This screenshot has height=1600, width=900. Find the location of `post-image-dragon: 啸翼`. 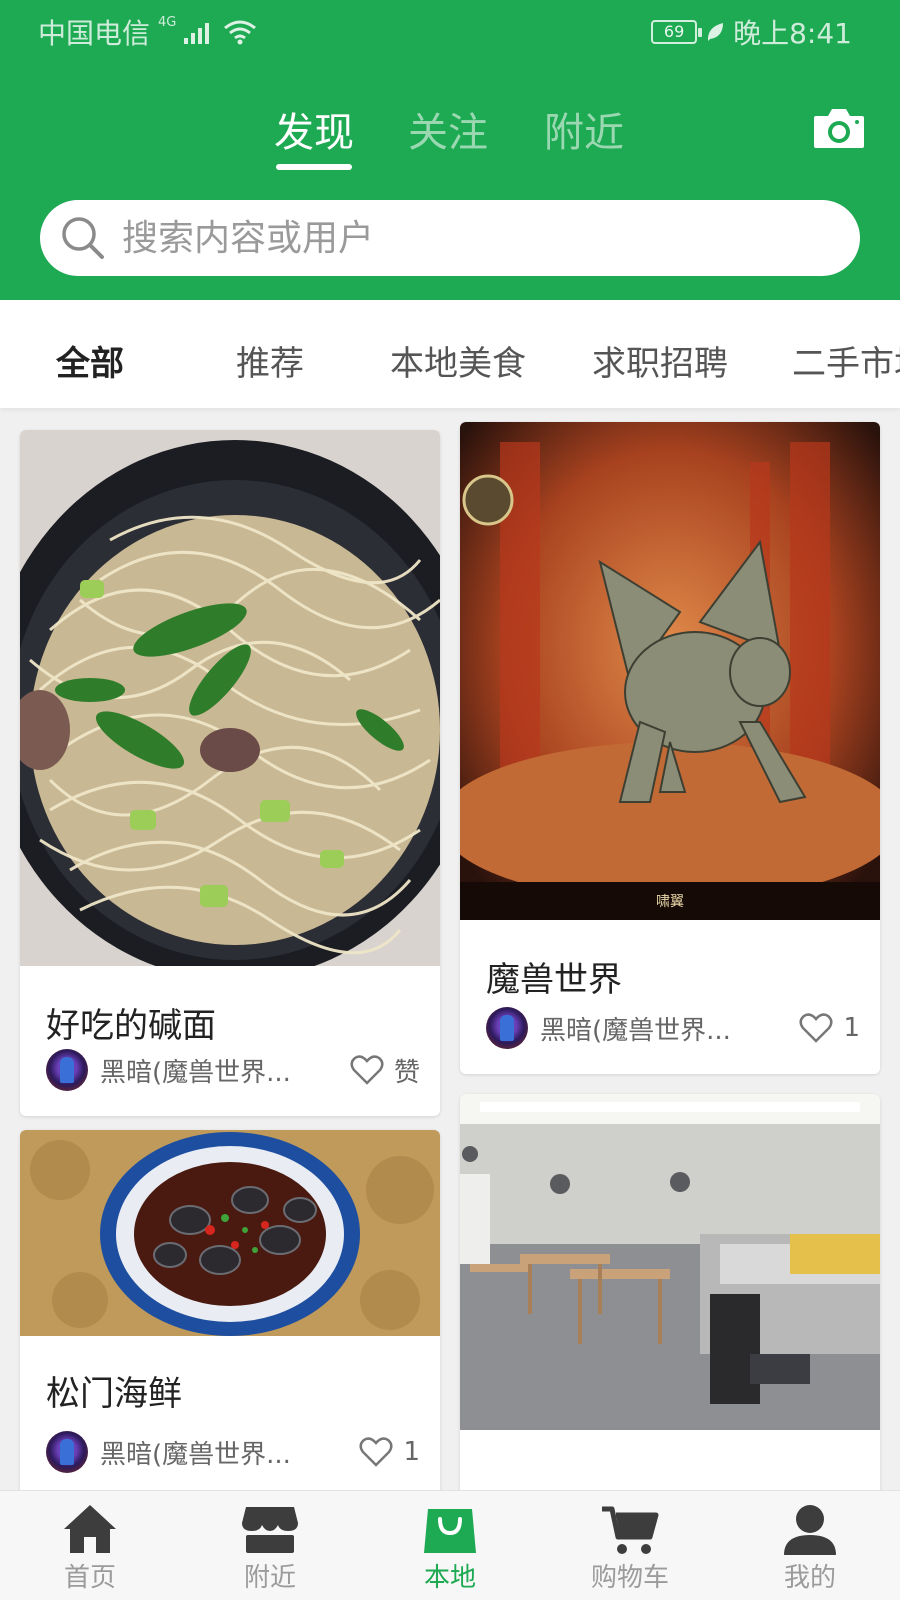

post-image-dragon: 啸翼 is located at coordinates (670, 671).